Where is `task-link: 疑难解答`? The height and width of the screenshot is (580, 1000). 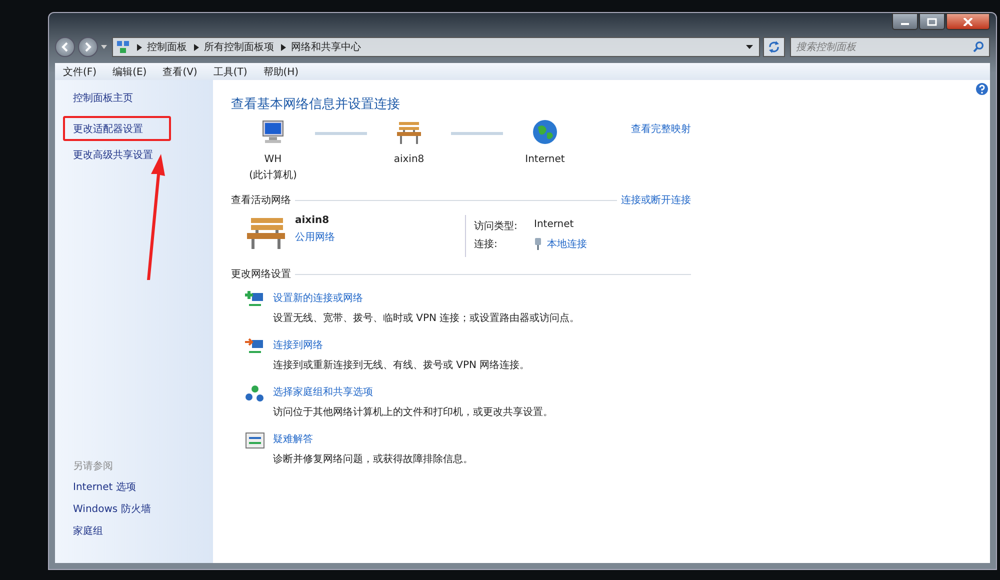
task-link: 疑难解答 is located at coordinates (373, 439).